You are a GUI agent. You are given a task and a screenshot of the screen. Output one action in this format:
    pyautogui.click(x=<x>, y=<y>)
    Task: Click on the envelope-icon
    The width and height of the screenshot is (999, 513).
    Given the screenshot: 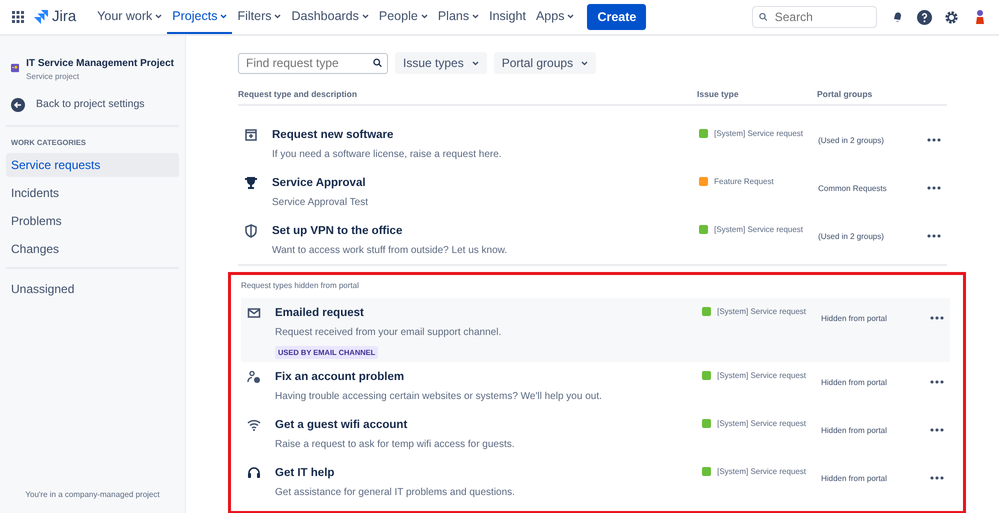 What is the action you would take?
    pyautogui.click(x=254, y=313)
    